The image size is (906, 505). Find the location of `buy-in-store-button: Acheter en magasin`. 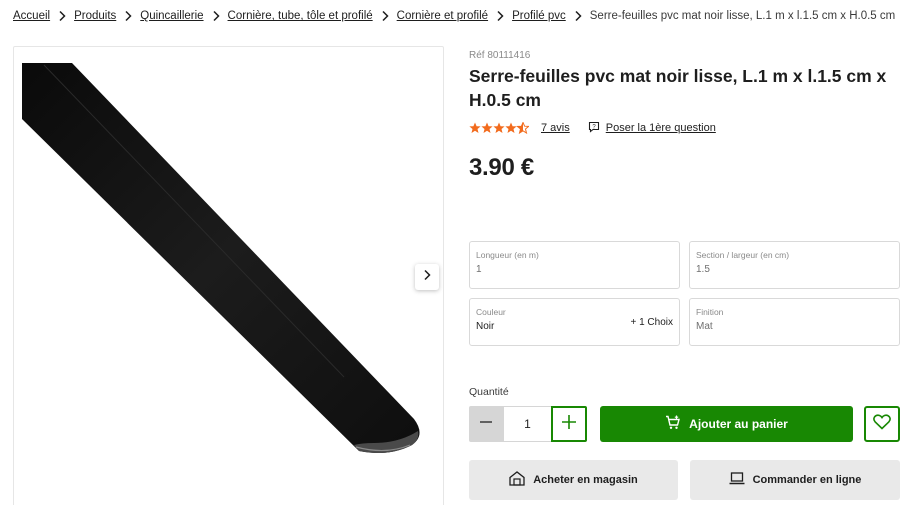

buy-in-store-button: Acheter en magasin is located at coordinates (573, 480).